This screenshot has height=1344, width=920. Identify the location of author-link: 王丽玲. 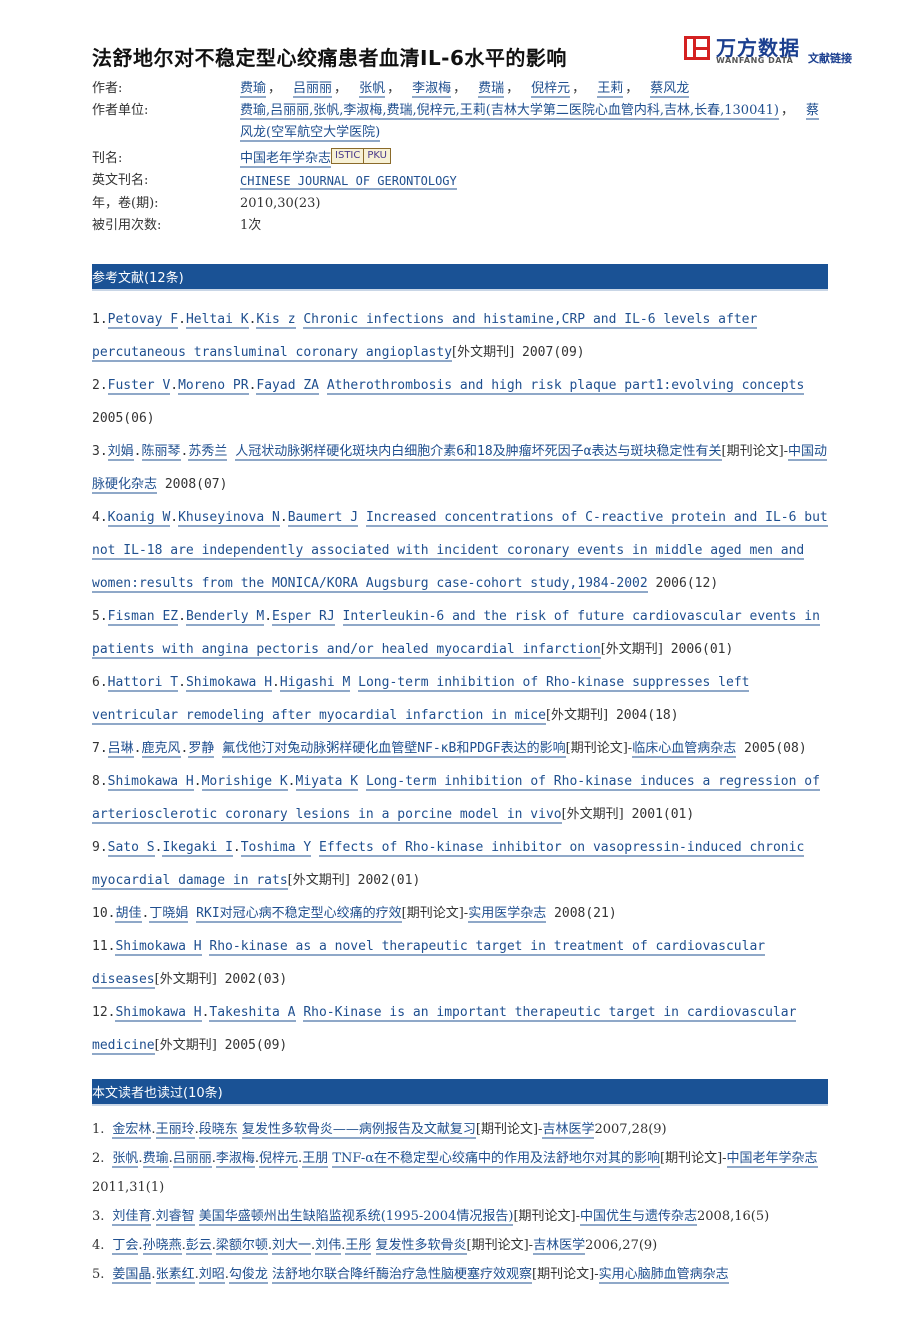
(175, 1130).